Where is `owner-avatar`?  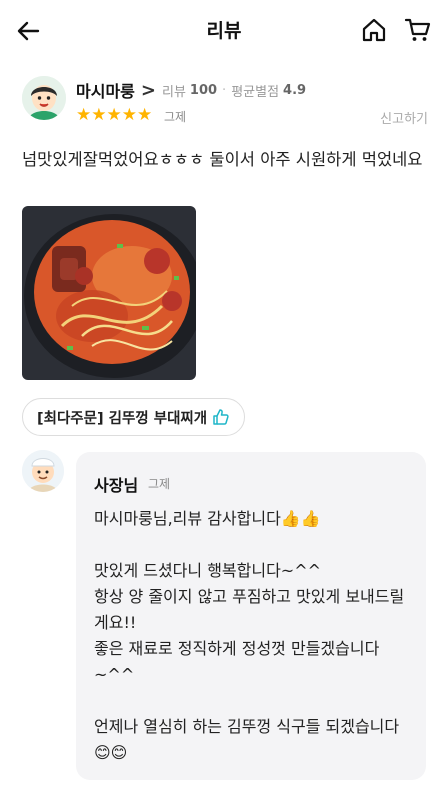 owner-avatar is located at coordinates (43, 471).